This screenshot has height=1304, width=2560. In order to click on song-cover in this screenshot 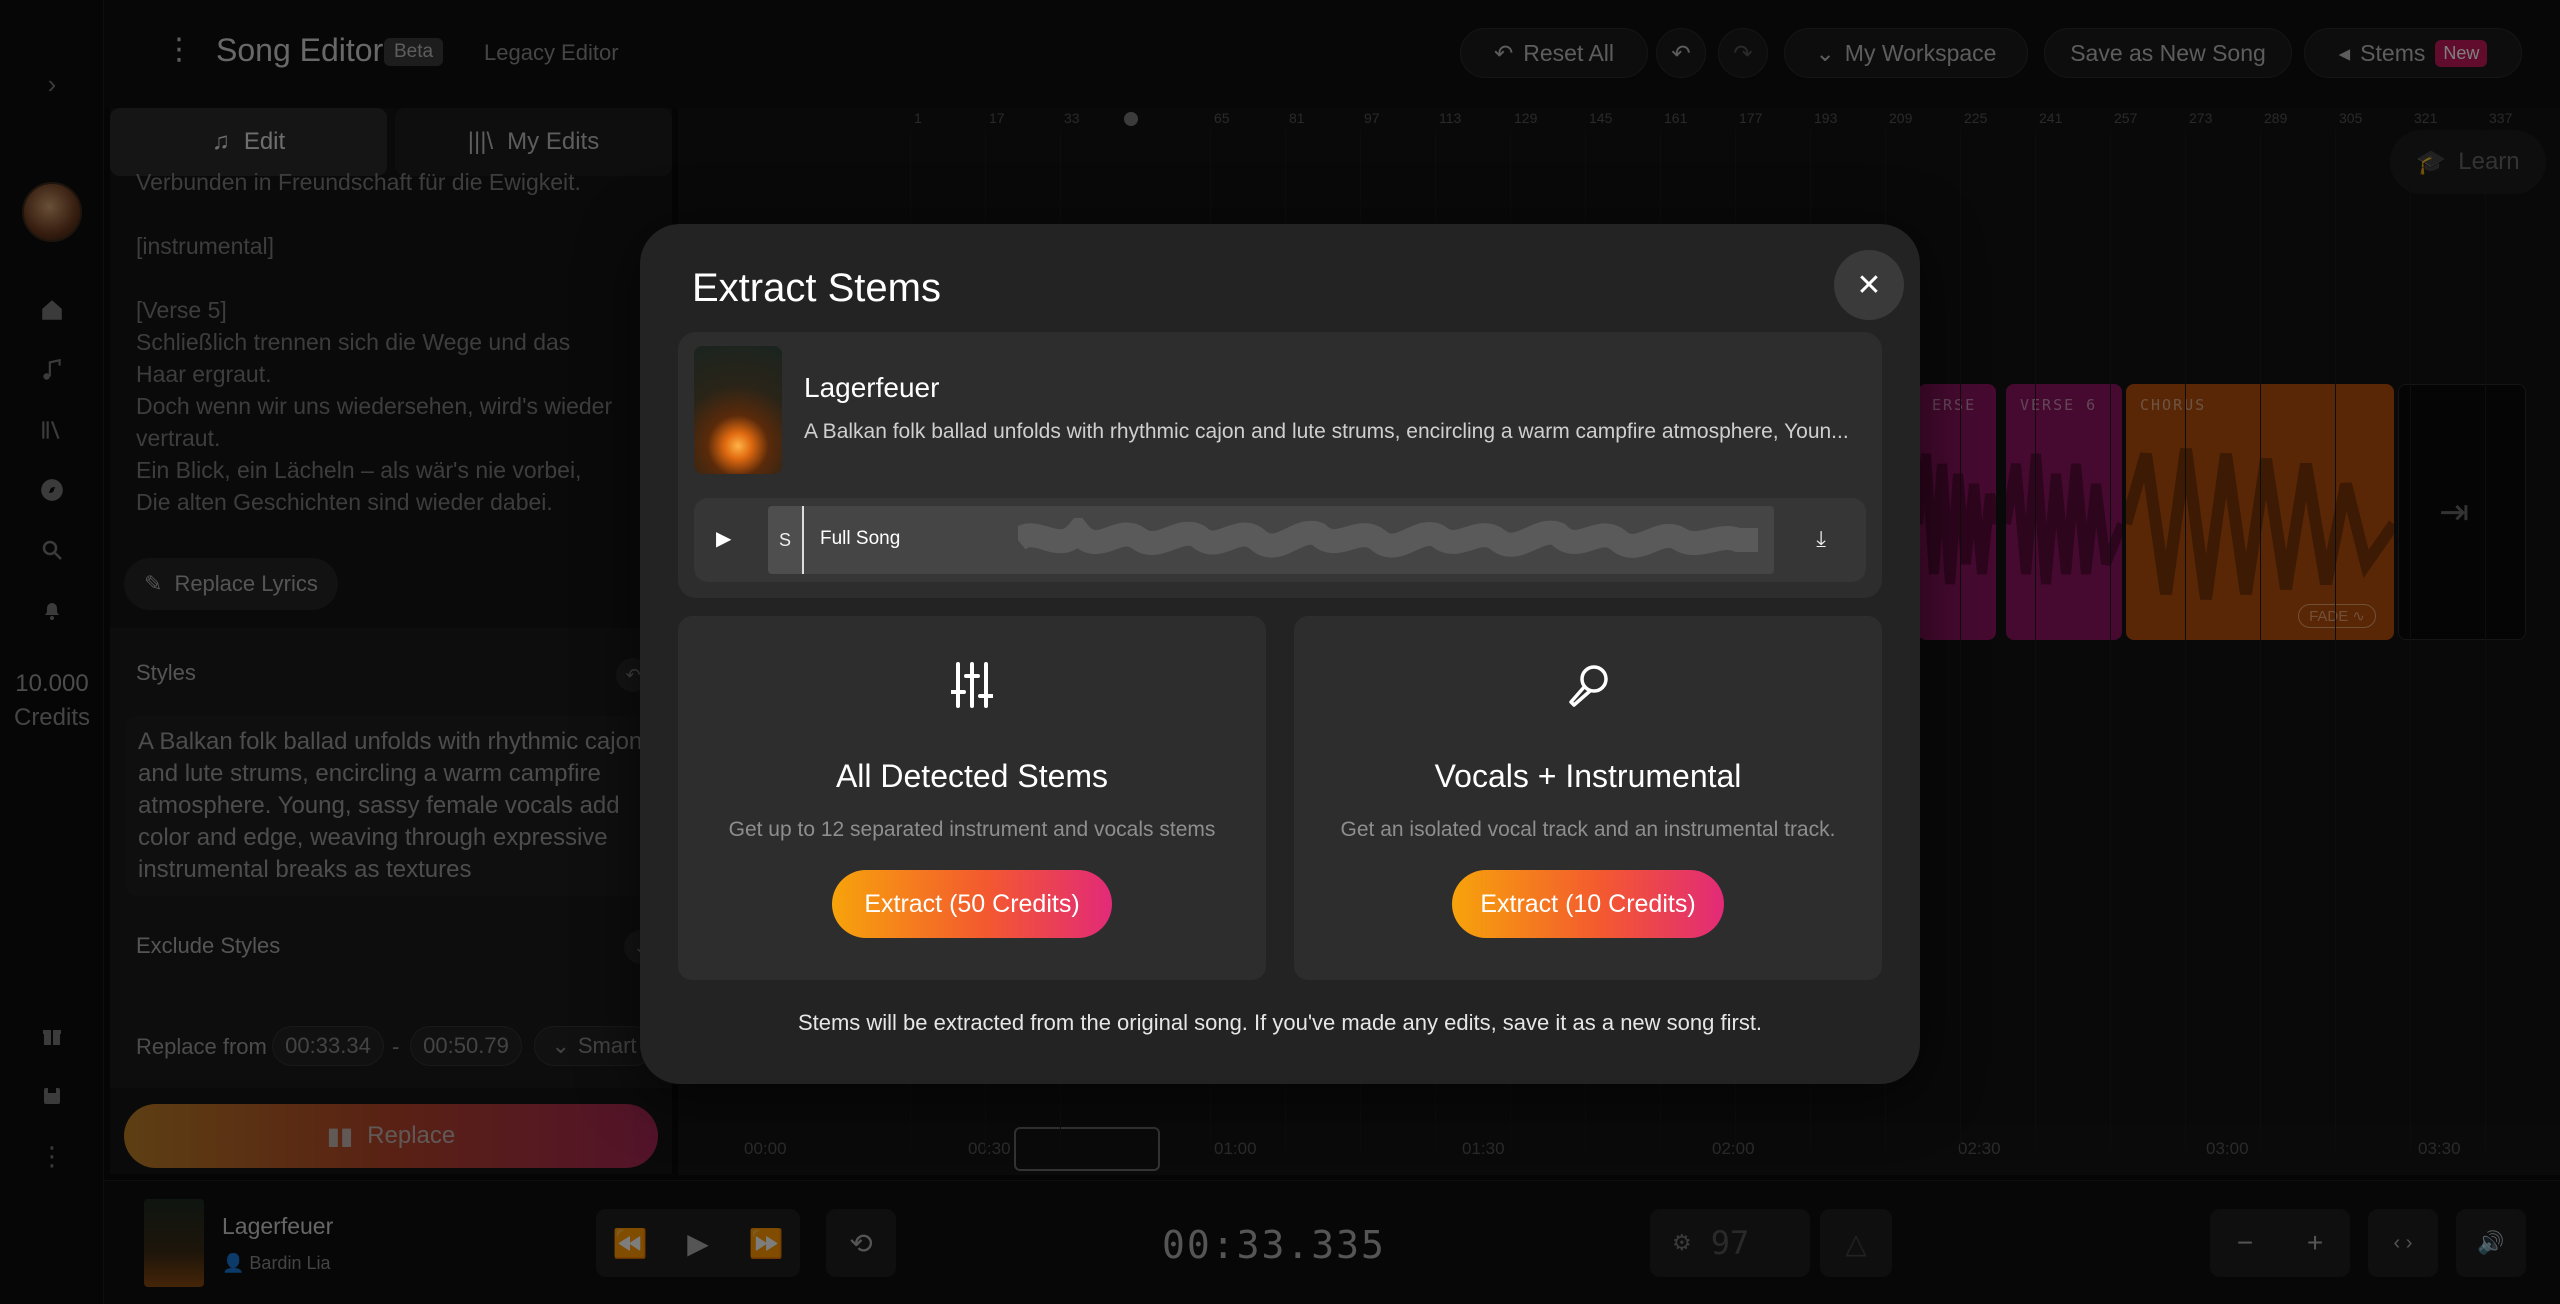, I will do `click(738, 410)`.